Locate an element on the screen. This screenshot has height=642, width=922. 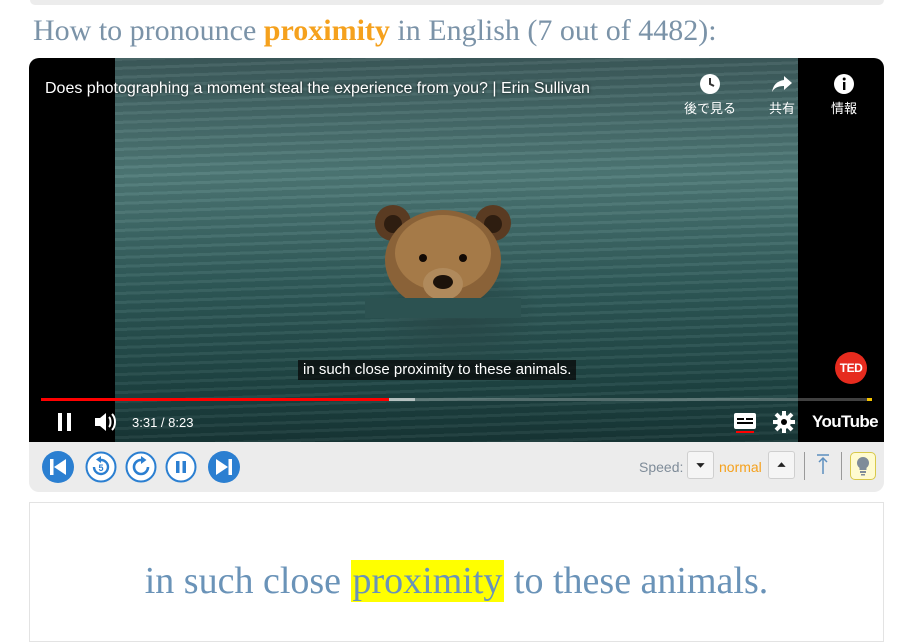
speed-up-button is located at coordinates (781, 465).